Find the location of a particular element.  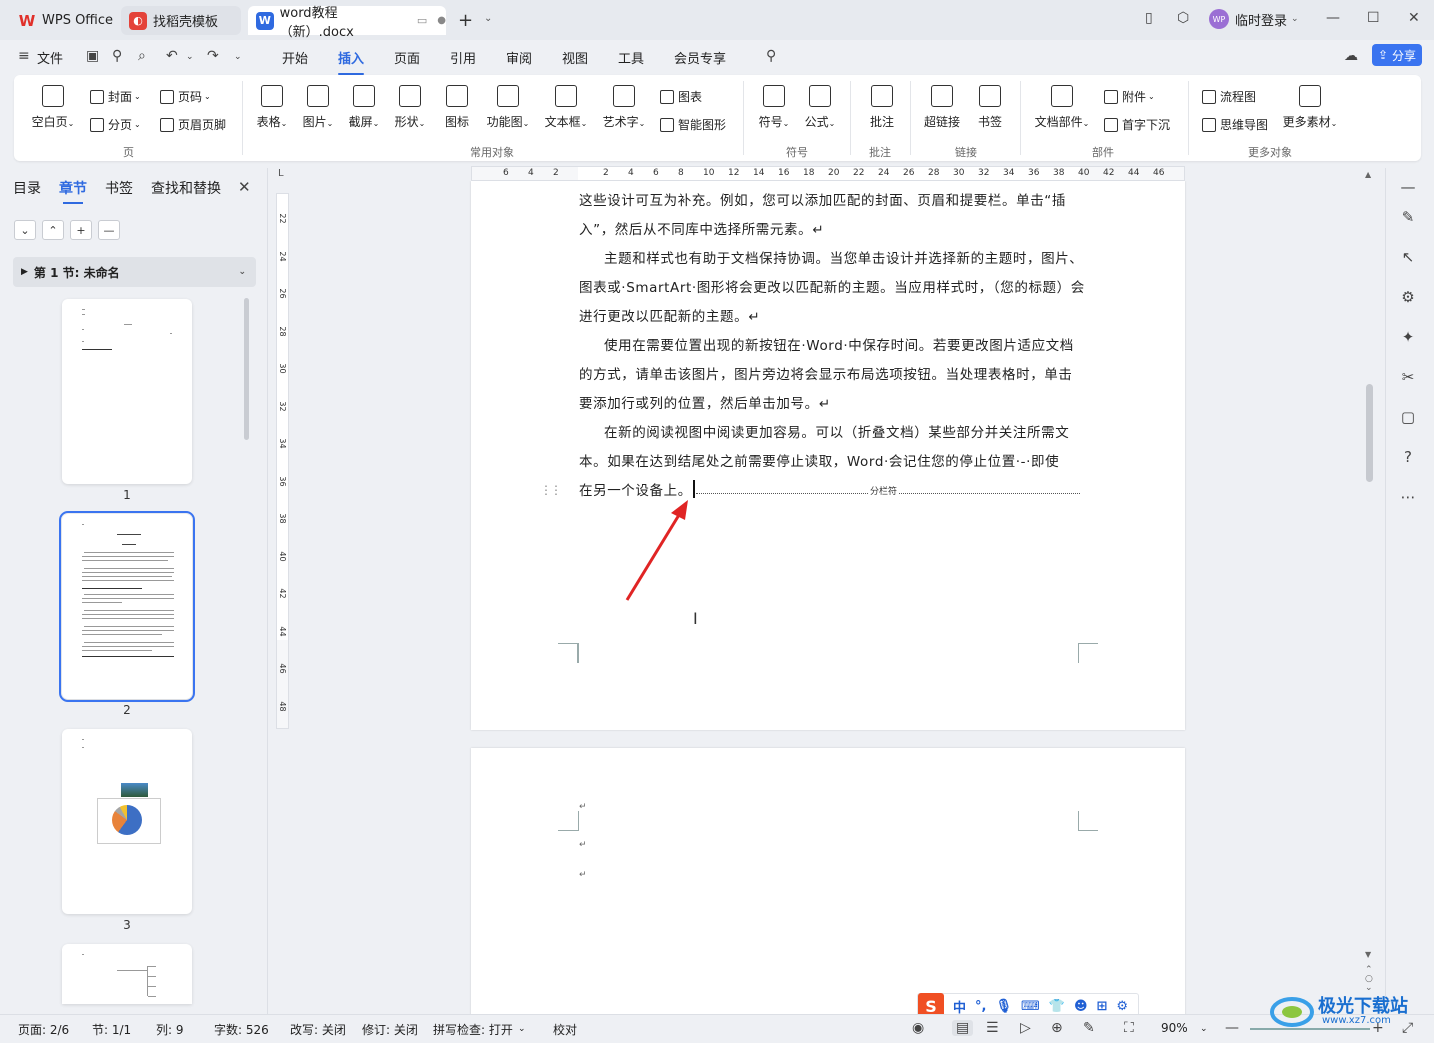

zoom-out-icon: — is located at coordinates (1232, 1028).